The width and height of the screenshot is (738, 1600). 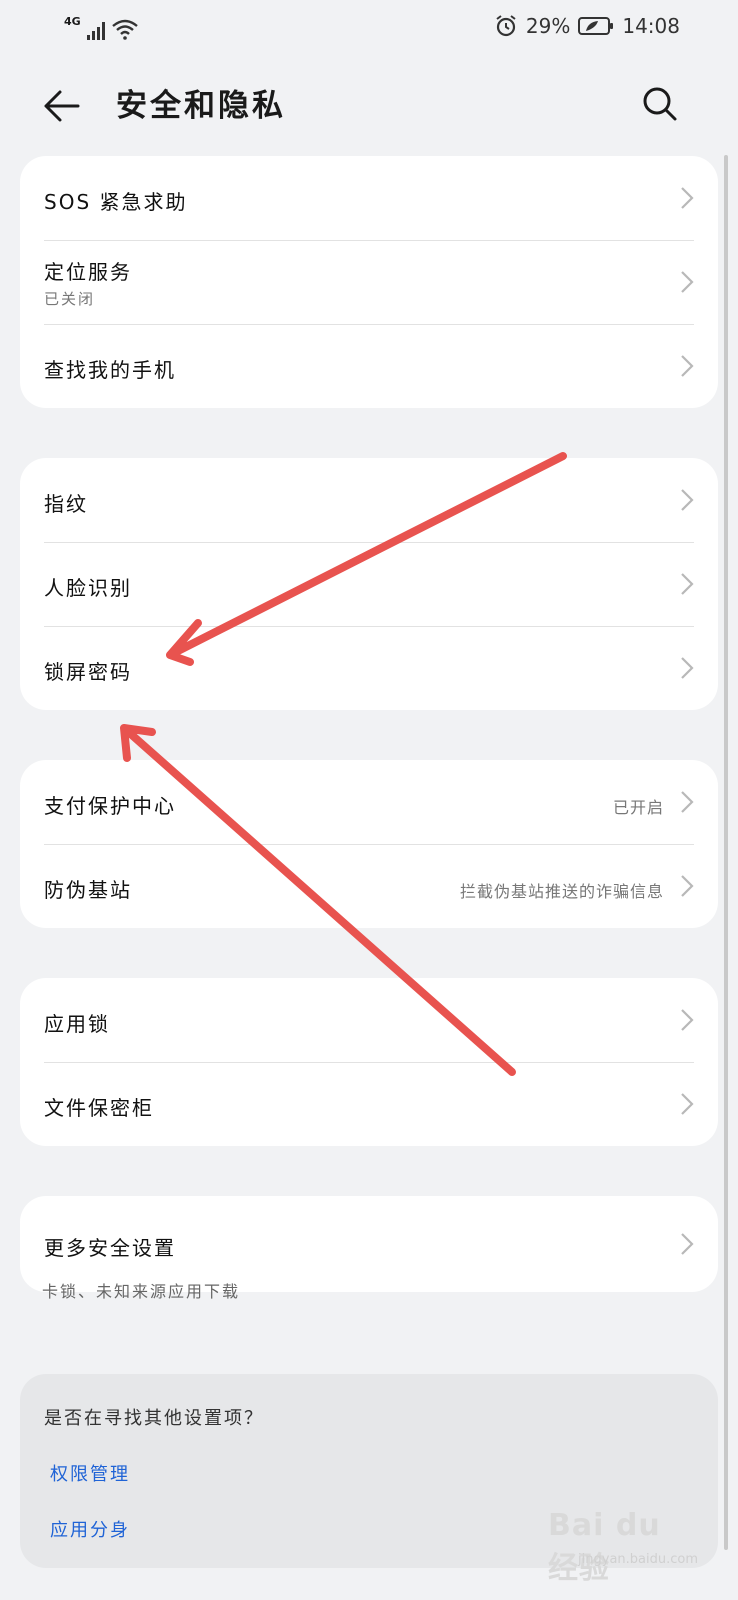 What do you see at coordinates (369, 366) in the screenshot?
I see `row-find-my-phone: 查找我的手机` at bounding box center [369, 366].